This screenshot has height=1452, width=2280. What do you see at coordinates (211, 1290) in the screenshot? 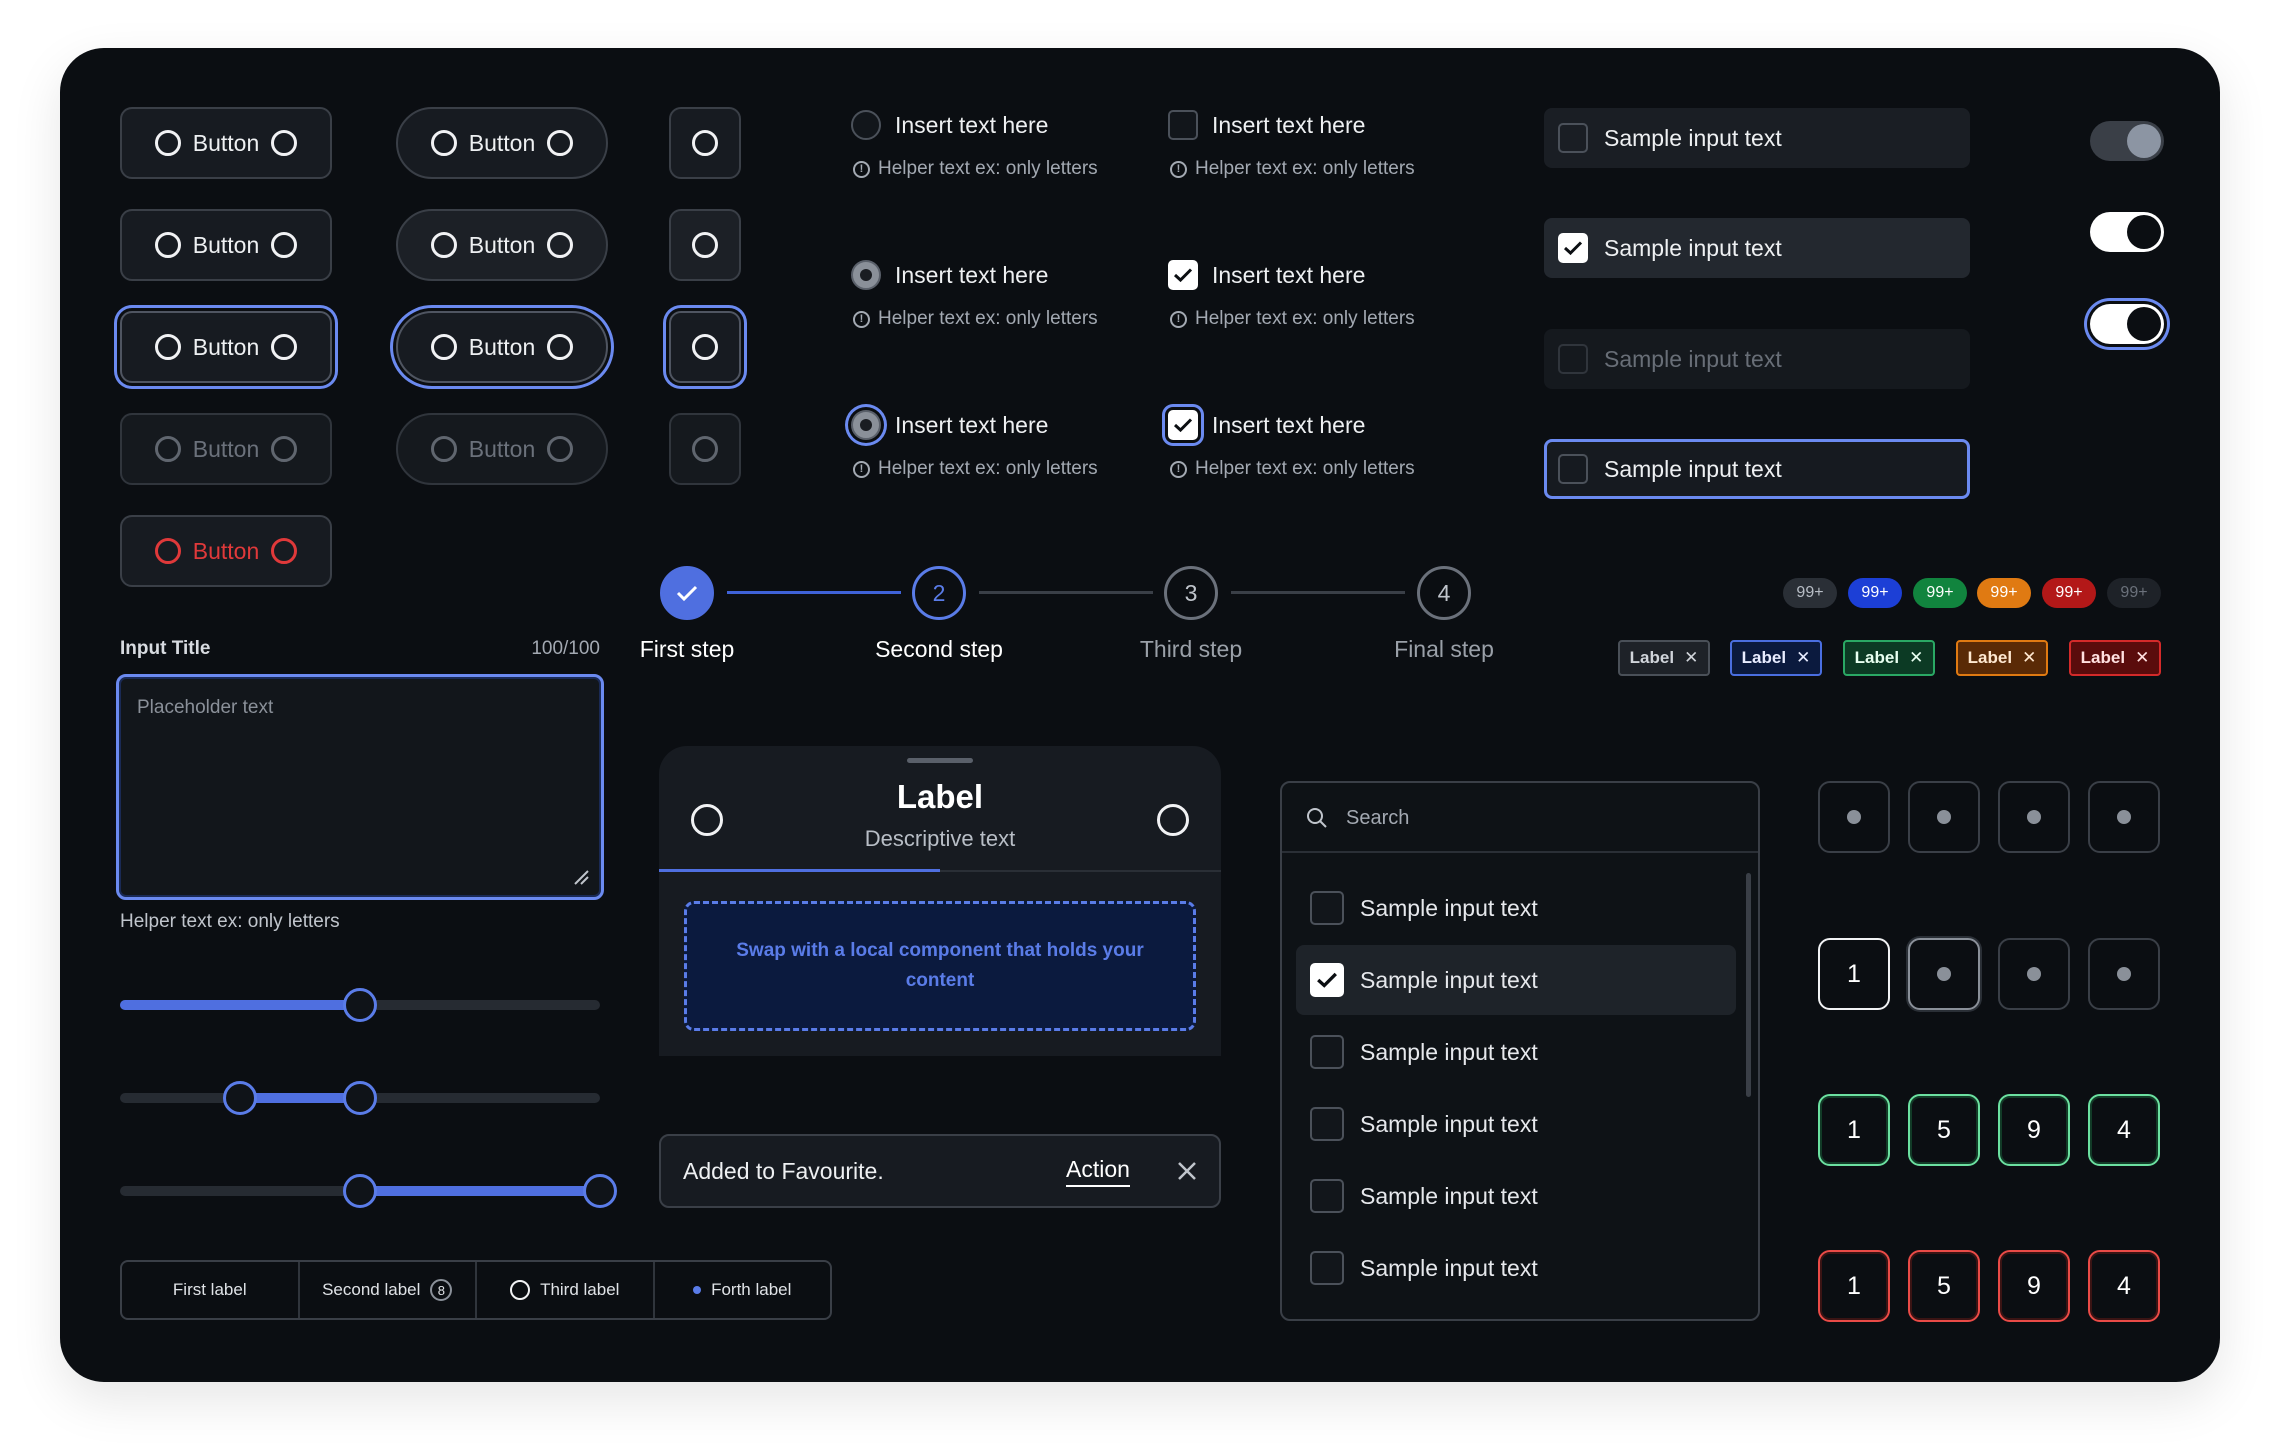
I see `segment-first: First label` at bounding box center [211, 1290].